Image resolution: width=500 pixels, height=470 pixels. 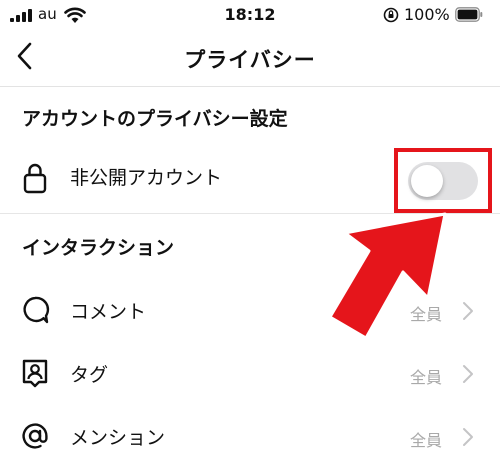 What do you see at coordinates (35, 178) in the screenshot?
I see `lock-icon` at bounding box center [35, 178].